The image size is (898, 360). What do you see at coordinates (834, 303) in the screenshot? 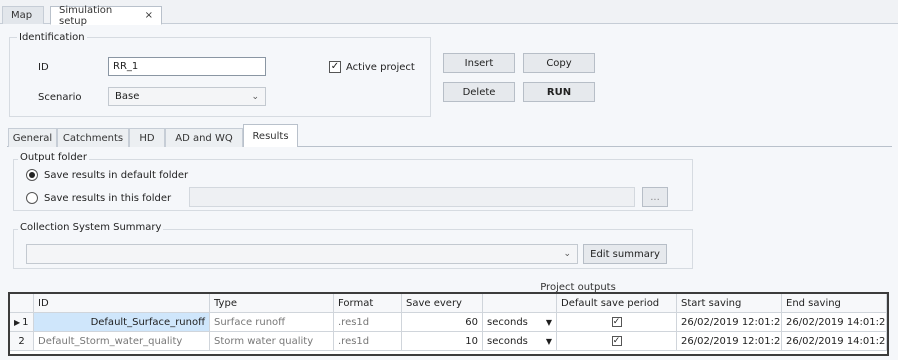
I see `column-header-end-saving: End saving` at bounding box center [834, 303].